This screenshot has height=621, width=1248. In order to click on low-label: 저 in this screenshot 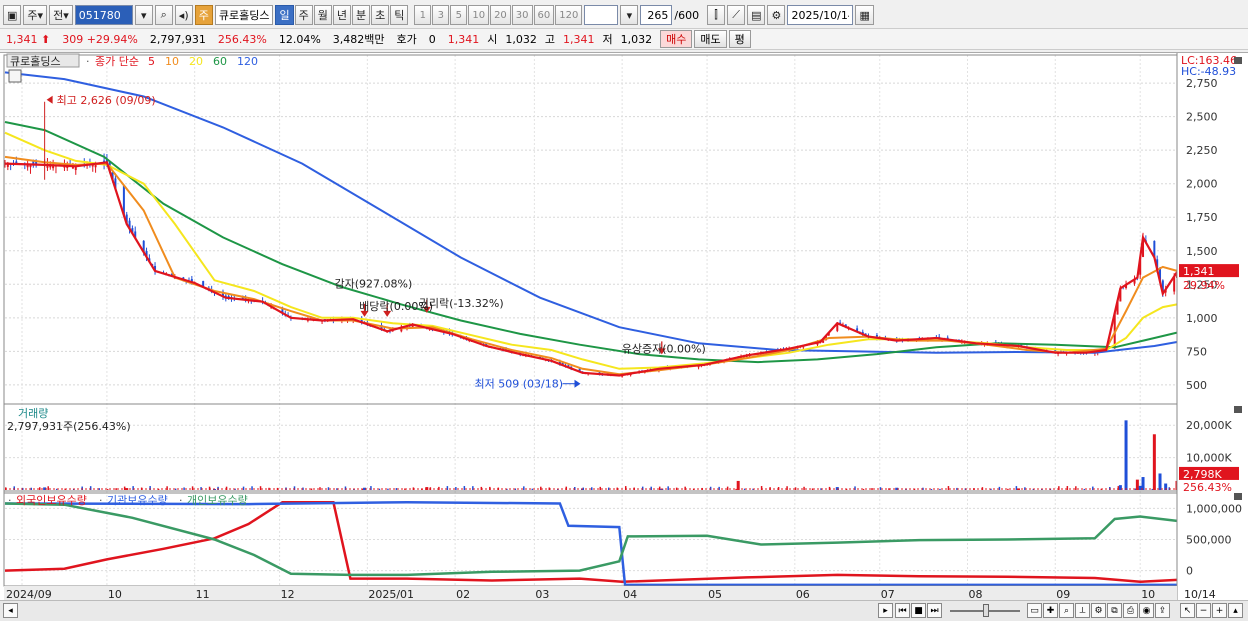, I will do `click(607, 39)`.